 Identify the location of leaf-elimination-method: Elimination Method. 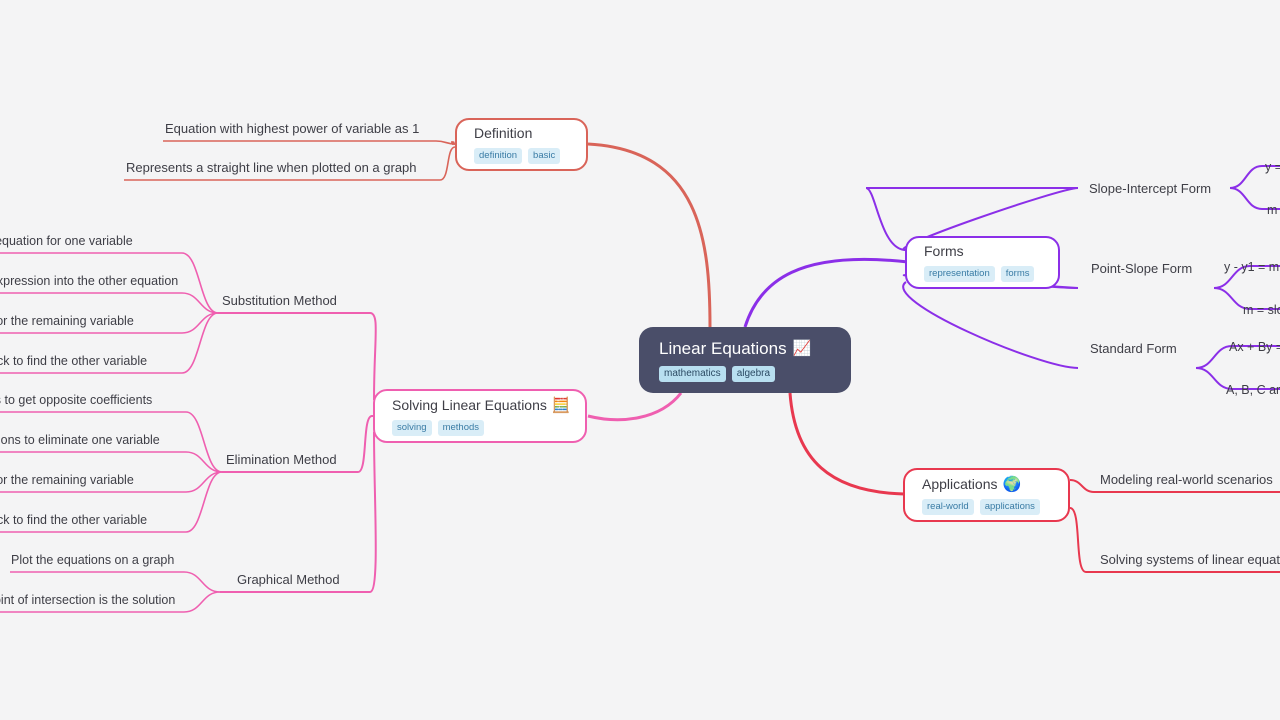
(281, 460).